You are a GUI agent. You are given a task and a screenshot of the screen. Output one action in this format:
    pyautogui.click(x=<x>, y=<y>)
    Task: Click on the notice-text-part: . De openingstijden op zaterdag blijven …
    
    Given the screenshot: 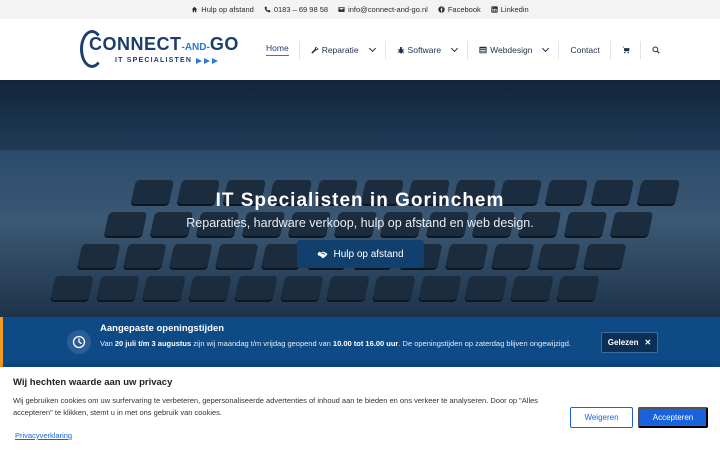 What is the action you would take?
    pyautogui.click(x=484, y=343)
    